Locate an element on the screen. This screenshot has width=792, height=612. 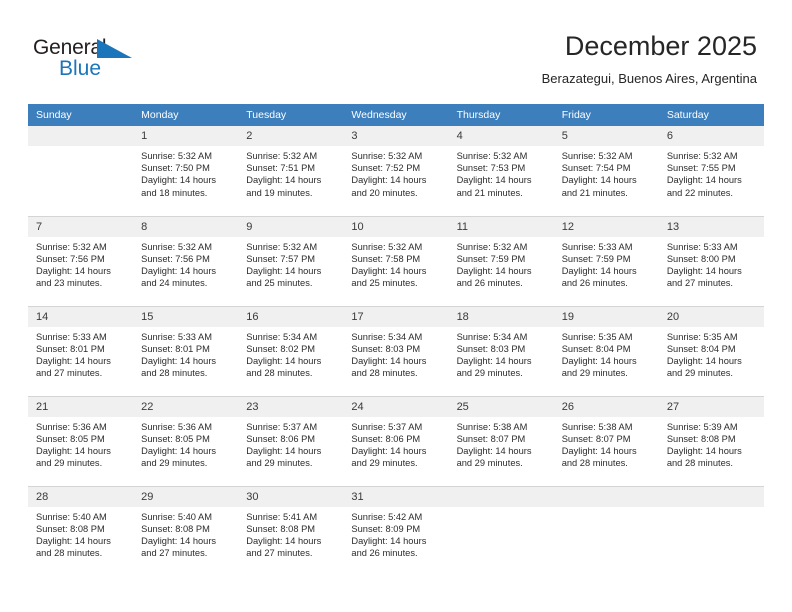
sunset-time: Sunset: 8:07 PM is located at coordinates (596, 438).